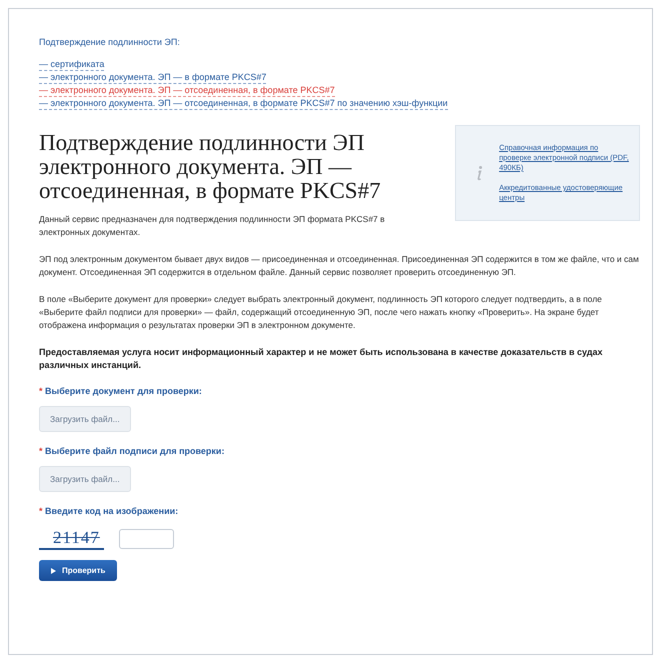  I want to click on captcha-image: 21147, so click(71, 539).